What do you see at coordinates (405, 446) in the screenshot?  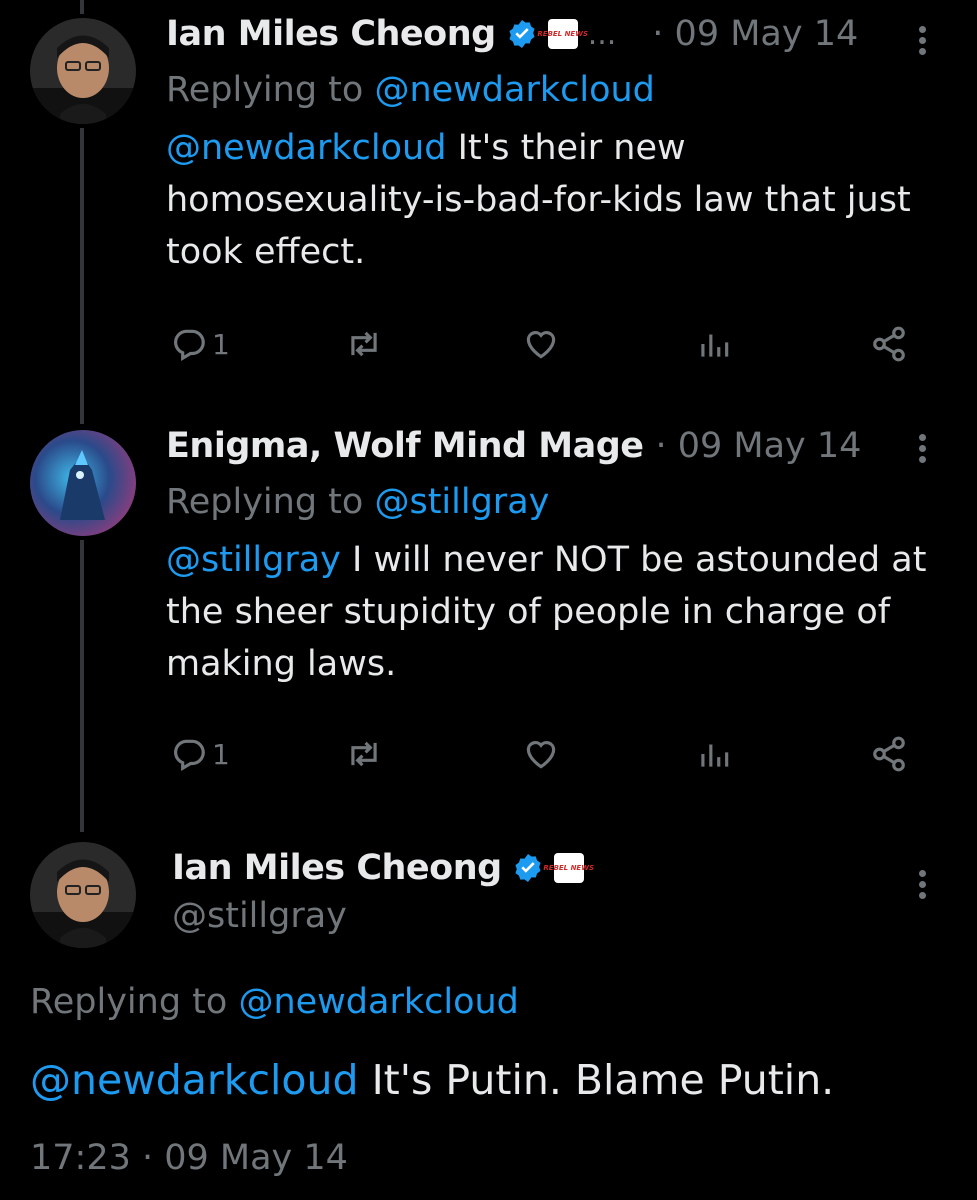 I see `display-name: Enigma, Wolf Mind Mage` at bounding box center [405, 446].